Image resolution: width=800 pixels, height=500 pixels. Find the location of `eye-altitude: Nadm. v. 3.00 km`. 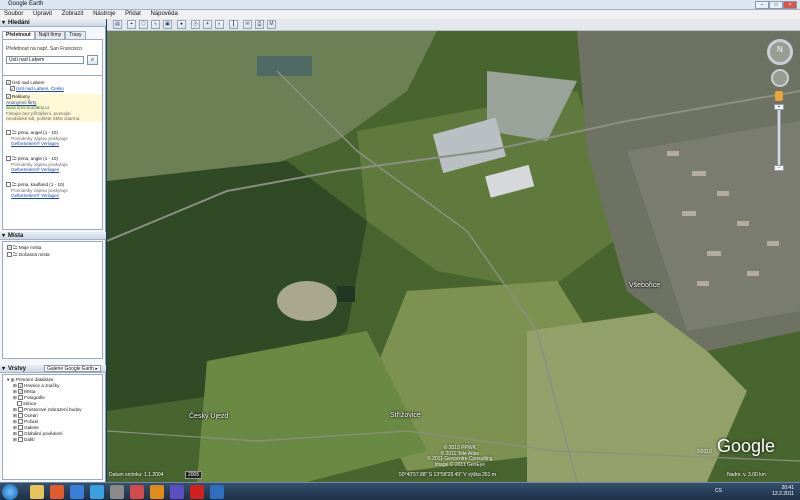

eye-altitude: Nadm. v. 3.00 km is located at coordinates (746, 475).